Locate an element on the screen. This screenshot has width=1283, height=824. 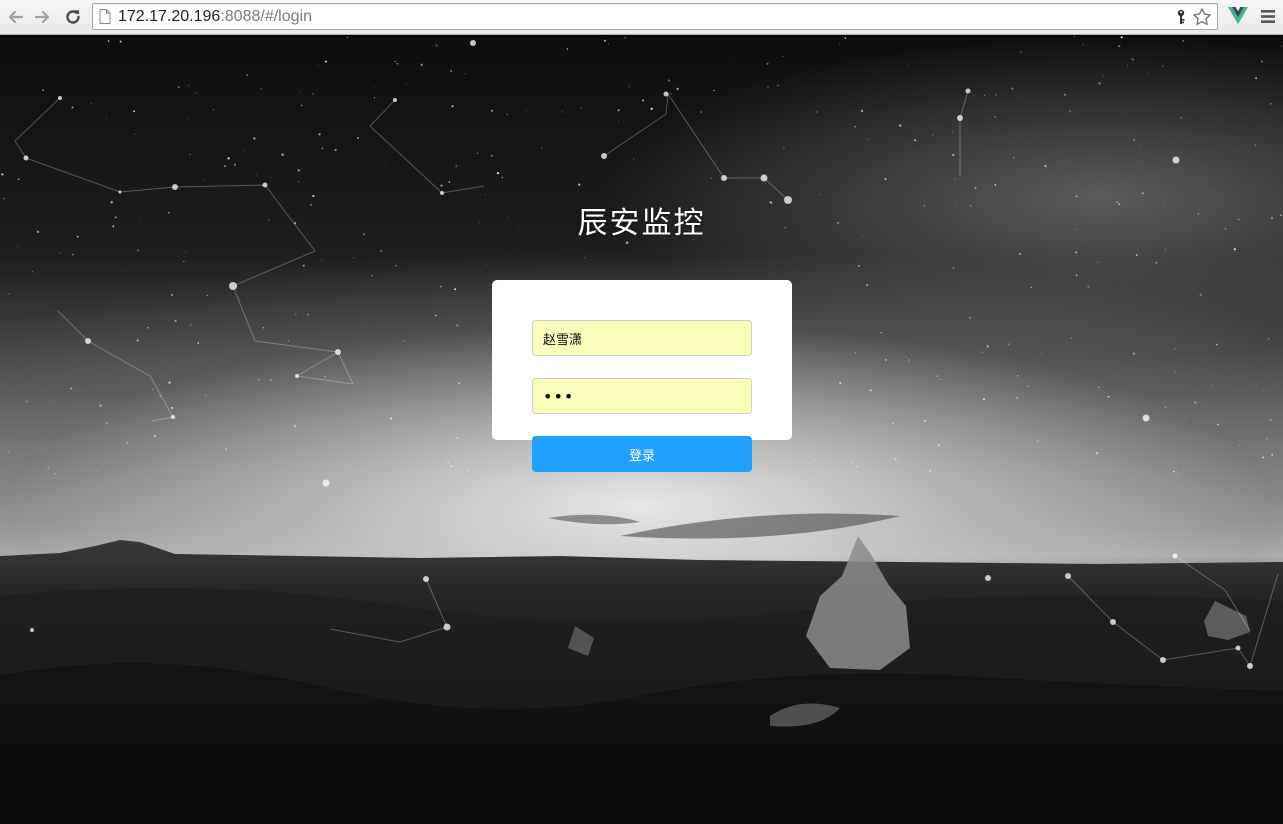
url-host: 172.17.20.196 is located at coordinates (169, 16).